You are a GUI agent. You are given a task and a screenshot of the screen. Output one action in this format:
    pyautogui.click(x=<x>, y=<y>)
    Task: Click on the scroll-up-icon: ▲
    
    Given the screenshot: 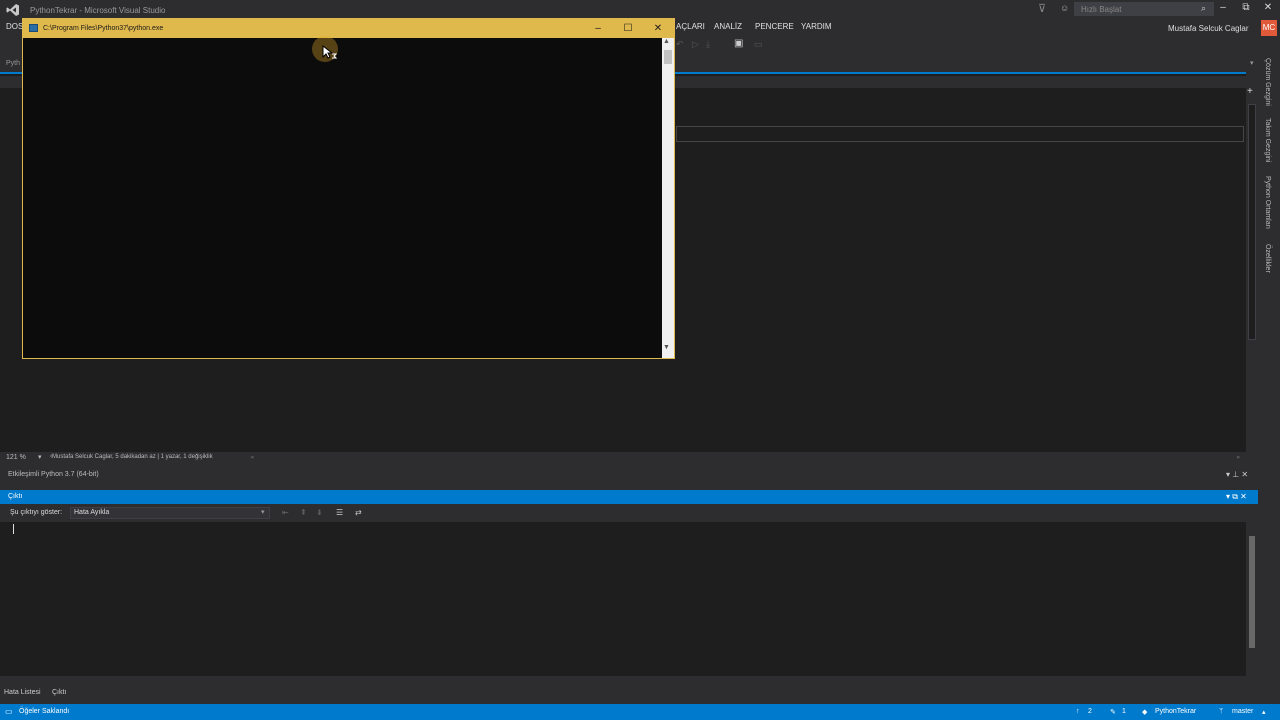 What is the action you would take?
    pyautogui.click(x=666, y=41)
    